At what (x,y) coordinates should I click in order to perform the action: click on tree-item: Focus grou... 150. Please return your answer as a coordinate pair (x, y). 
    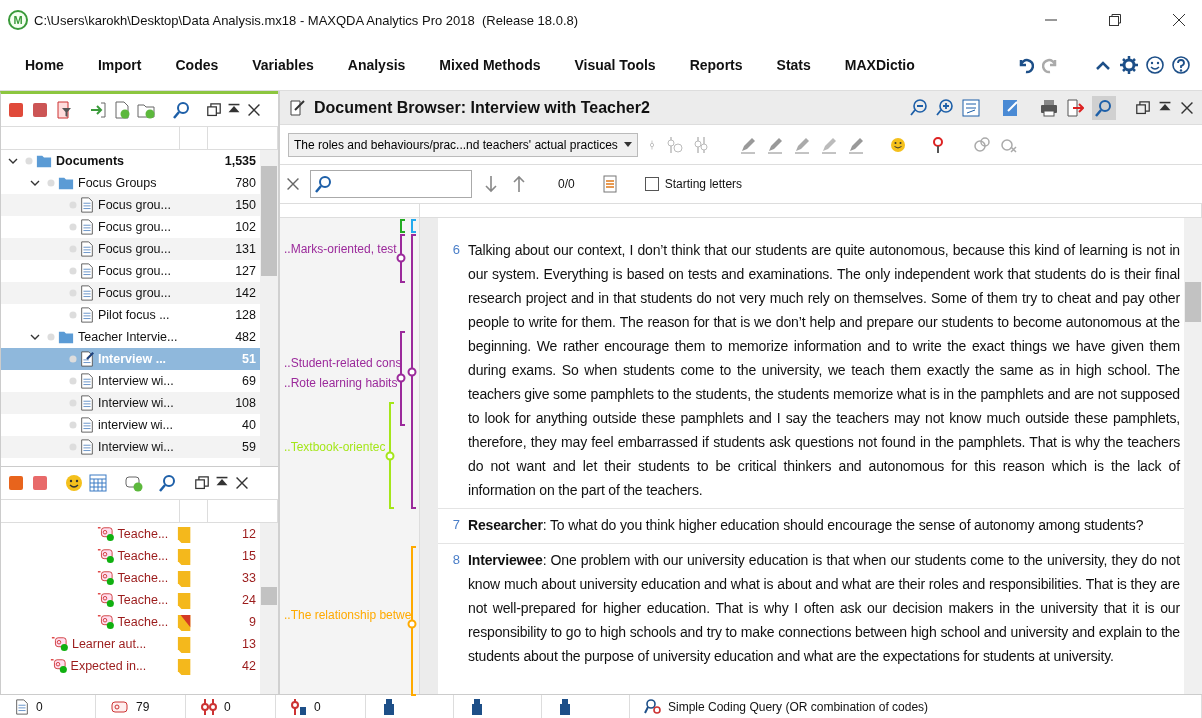
    Looking at the image, I should click on (130, 205).